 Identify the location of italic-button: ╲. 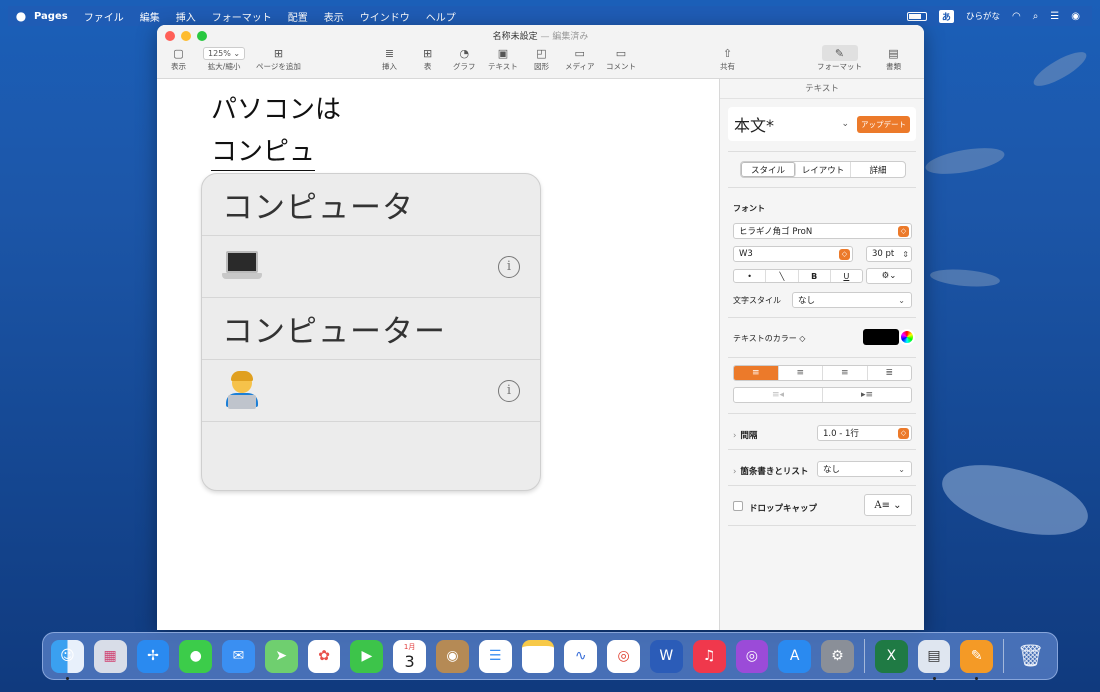
(782, 276).